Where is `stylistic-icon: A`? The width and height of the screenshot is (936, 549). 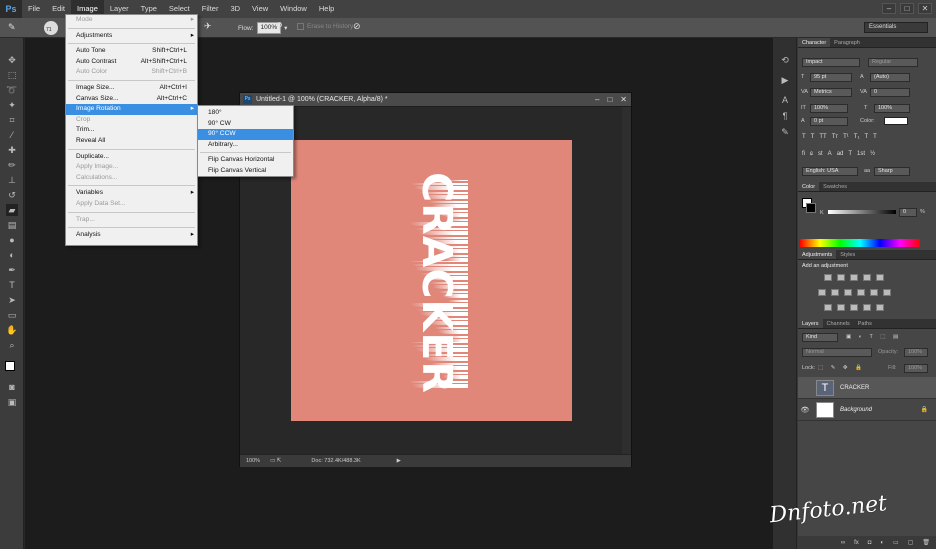 stylistic-icon: A is located at coordinates (830, 154).